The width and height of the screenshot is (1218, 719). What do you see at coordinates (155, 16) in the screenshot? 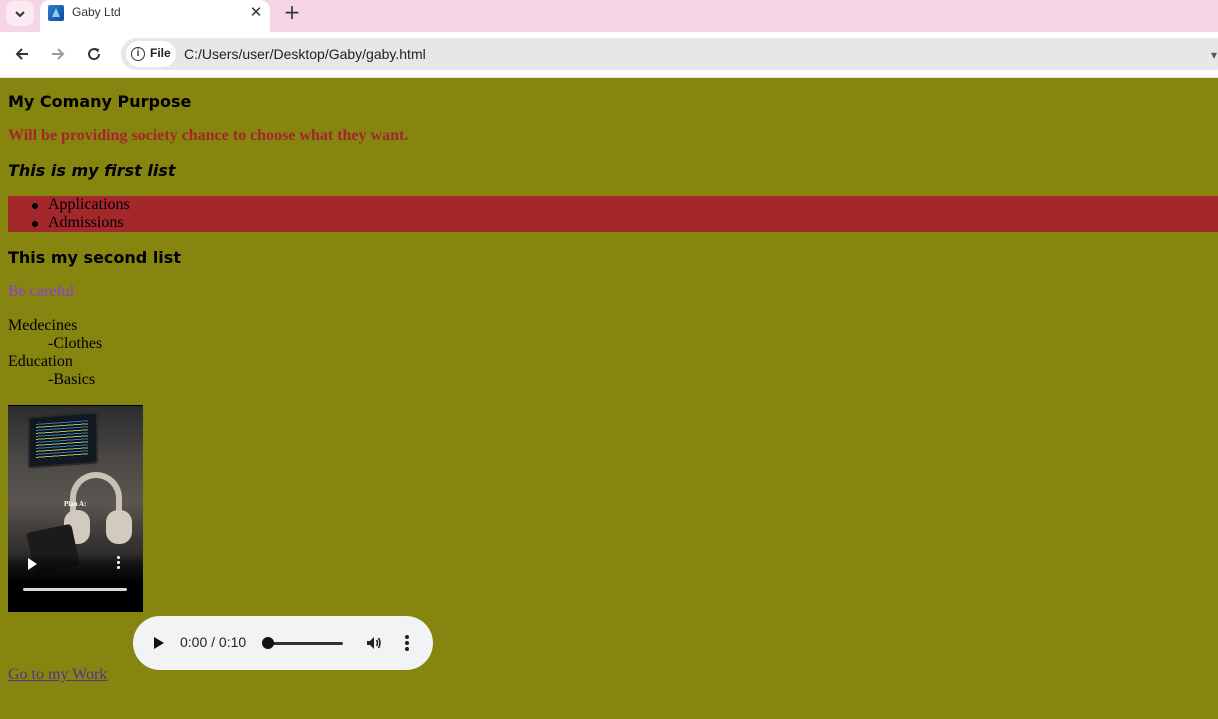
I see `browser-tab: Gaby Ltd ✕` at bounding box center [155, 16].